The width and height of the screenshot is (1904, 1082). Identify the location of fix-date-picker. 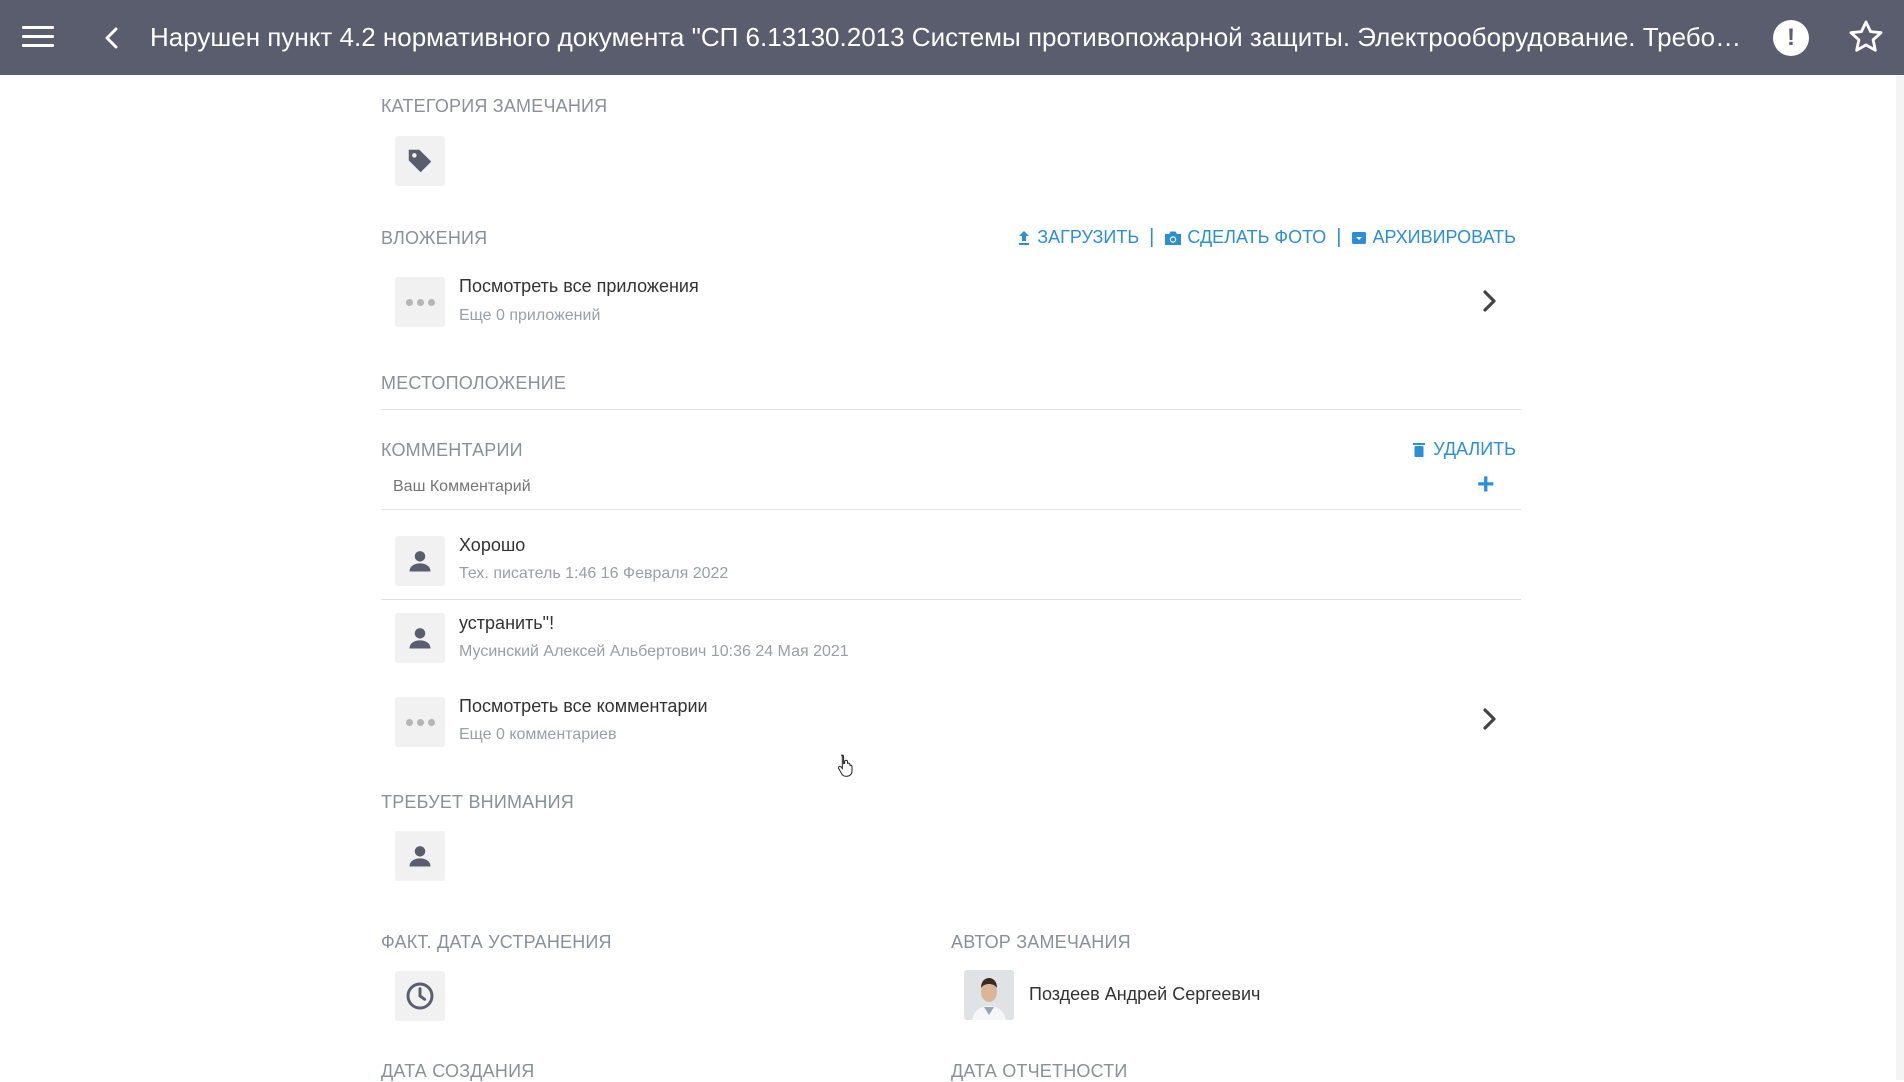
(420, 996).